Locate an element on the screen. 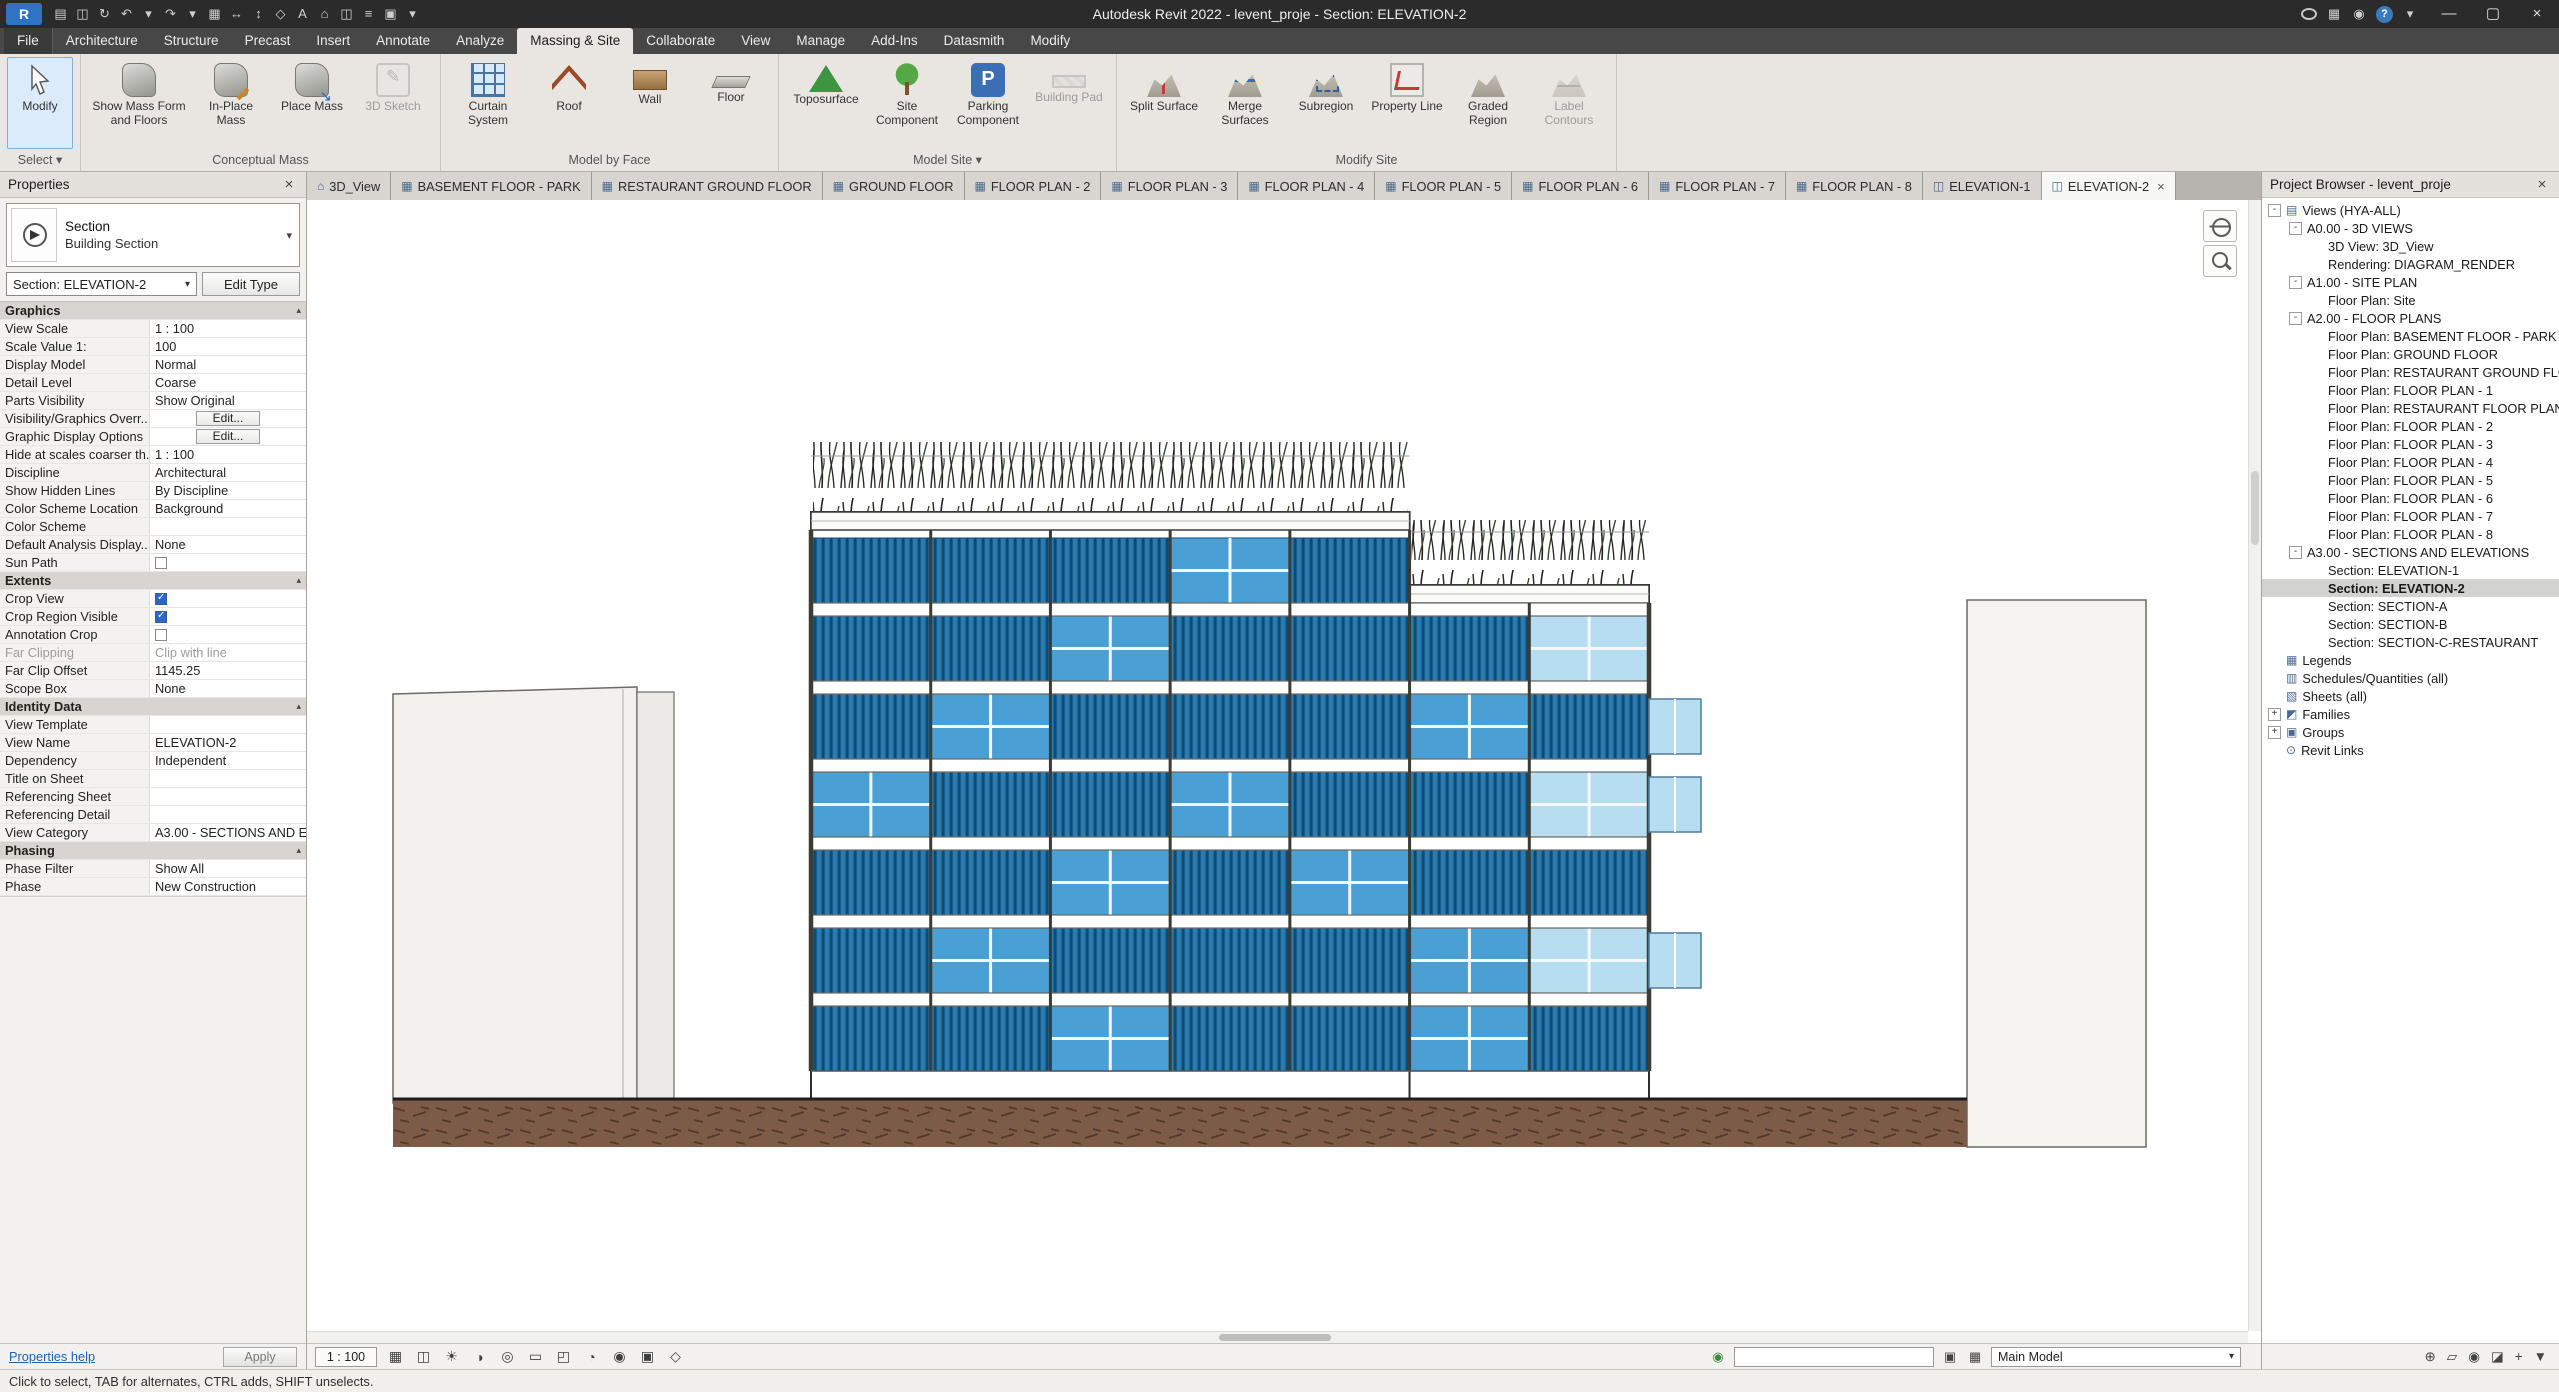 This screenshot has width=2559, height=1392. tree-expander-icon: + is located at coordinates (2274, 714).